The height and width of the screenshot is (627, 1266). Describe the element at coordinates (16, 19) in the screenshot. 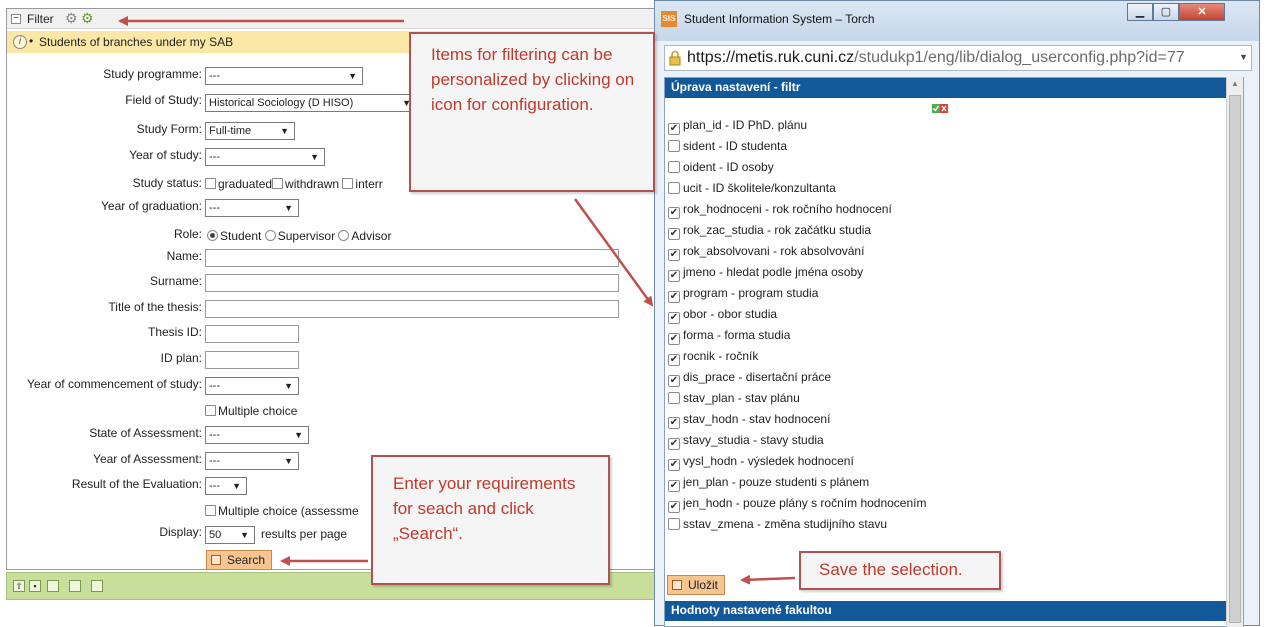

I see `collapse-icon: −` at that location.